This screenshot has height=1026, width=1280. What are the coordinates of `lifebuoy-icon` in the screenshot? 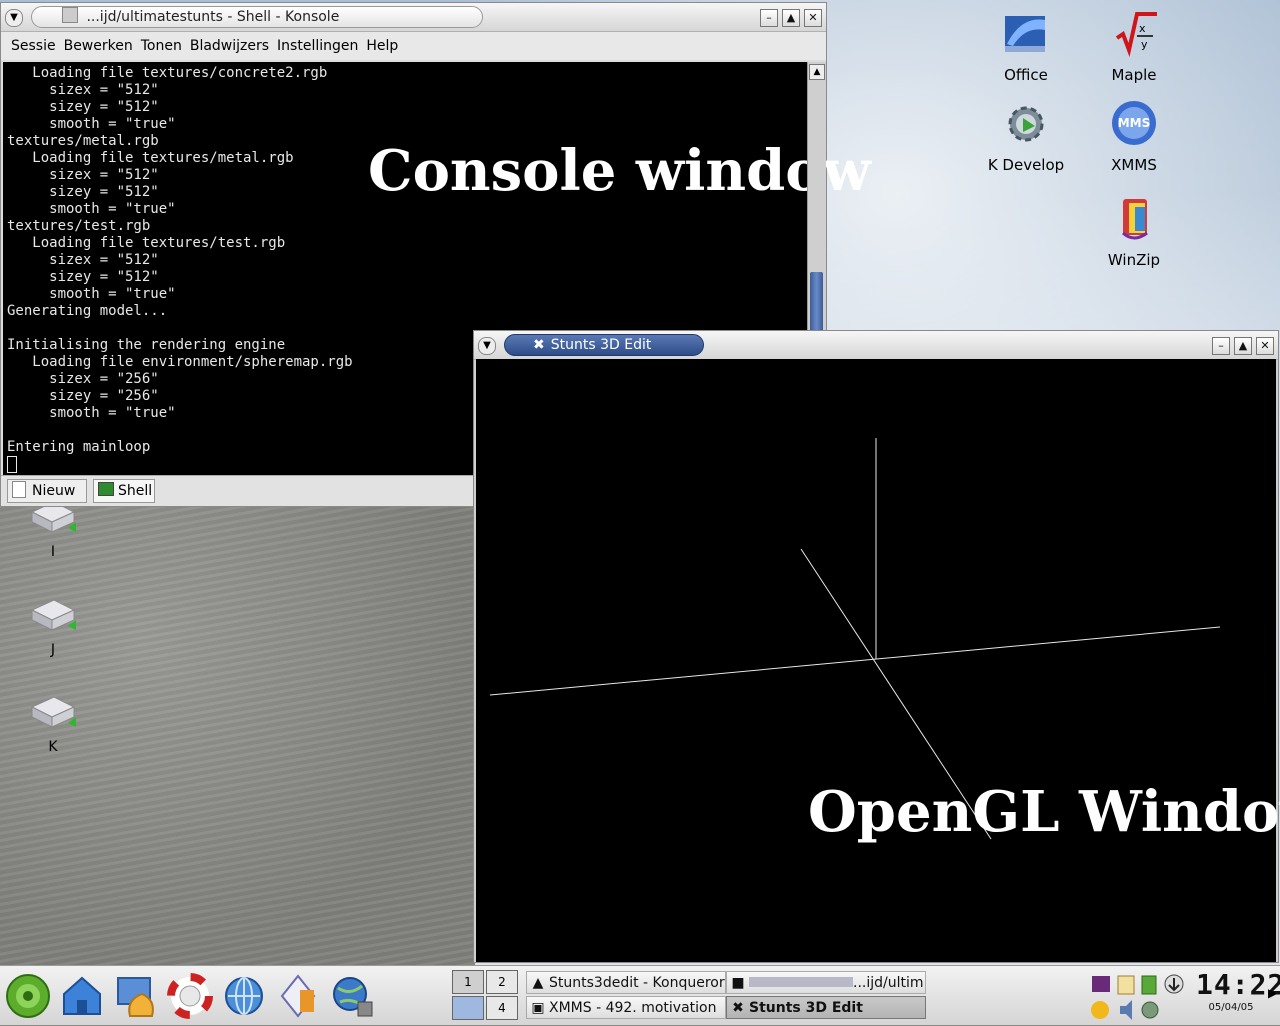 It's located at (190, 996).